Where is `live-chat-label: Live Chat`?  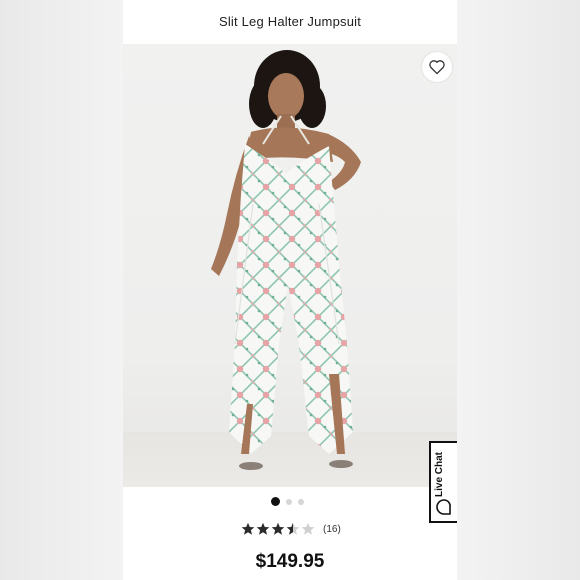
live-chat-label: Live Chat is located at coordinates (439, 474).